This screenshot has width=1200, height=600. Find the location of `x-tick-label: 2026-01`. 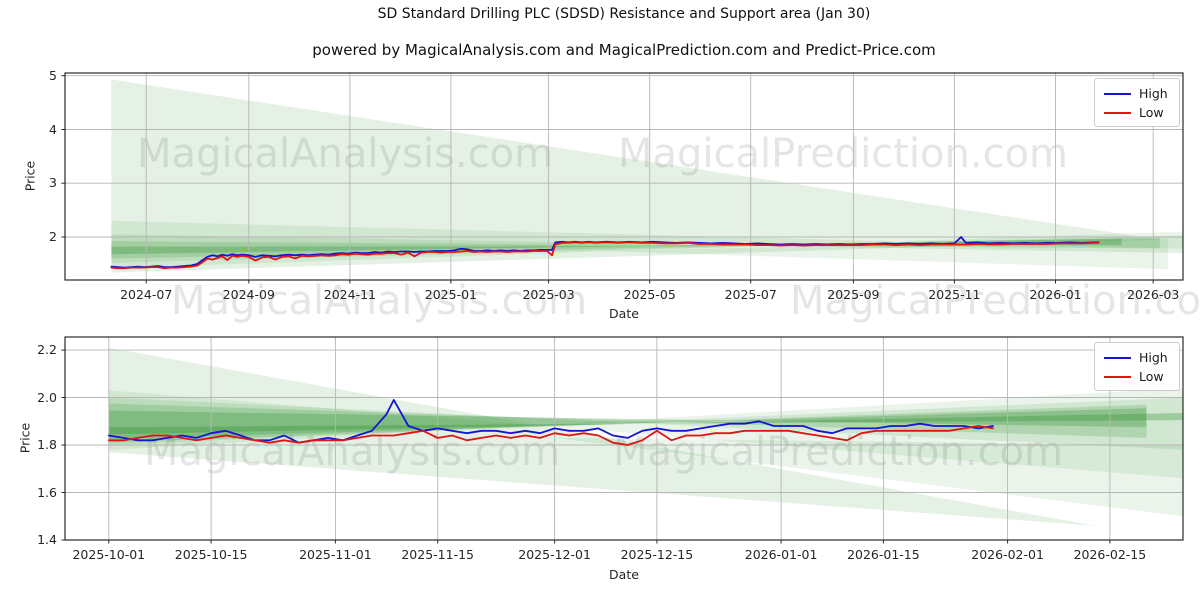

x-tick-label: 2026-01 is located at coordinates (1055, 294).